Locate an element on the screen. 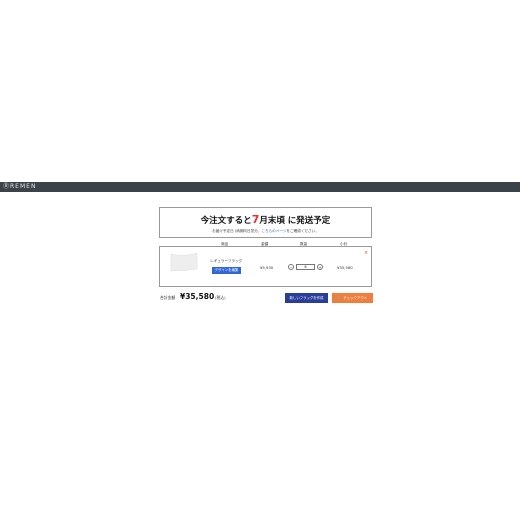 Image resolution: width=520 pixels, height=520 pixels. product-name: レギュラーフラッグ is located at coordinates (226, 261).